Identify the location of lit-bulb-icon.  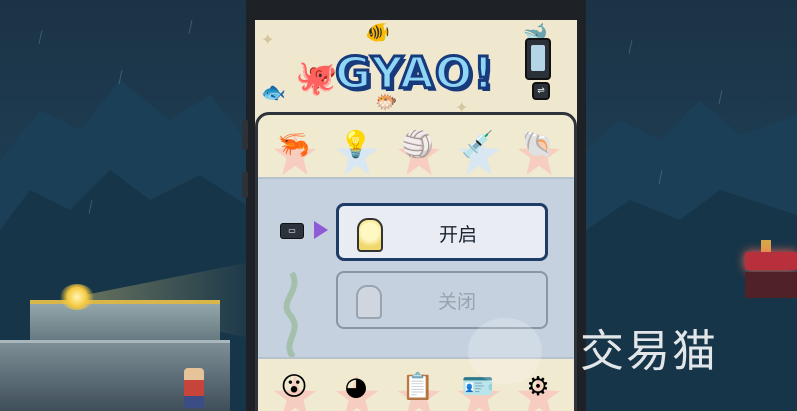
(370, 235).